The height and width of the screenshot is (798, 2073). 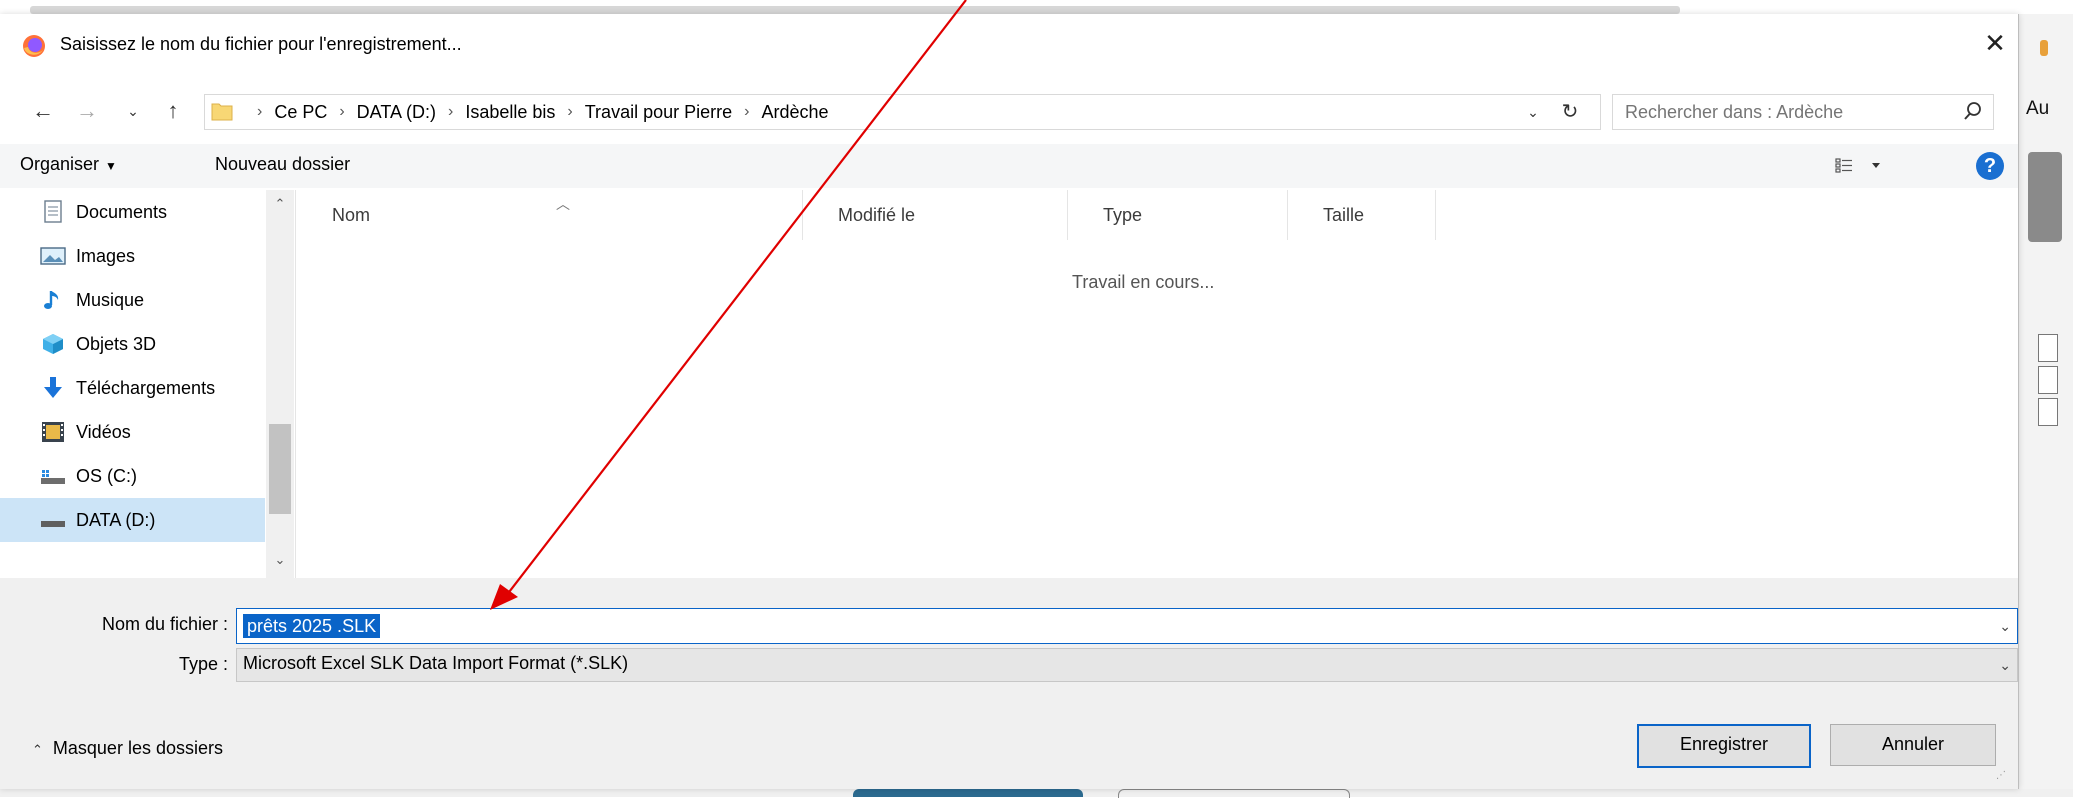 I want to click on scroll-up-icon: ⌃, so click(x=280, y=204).